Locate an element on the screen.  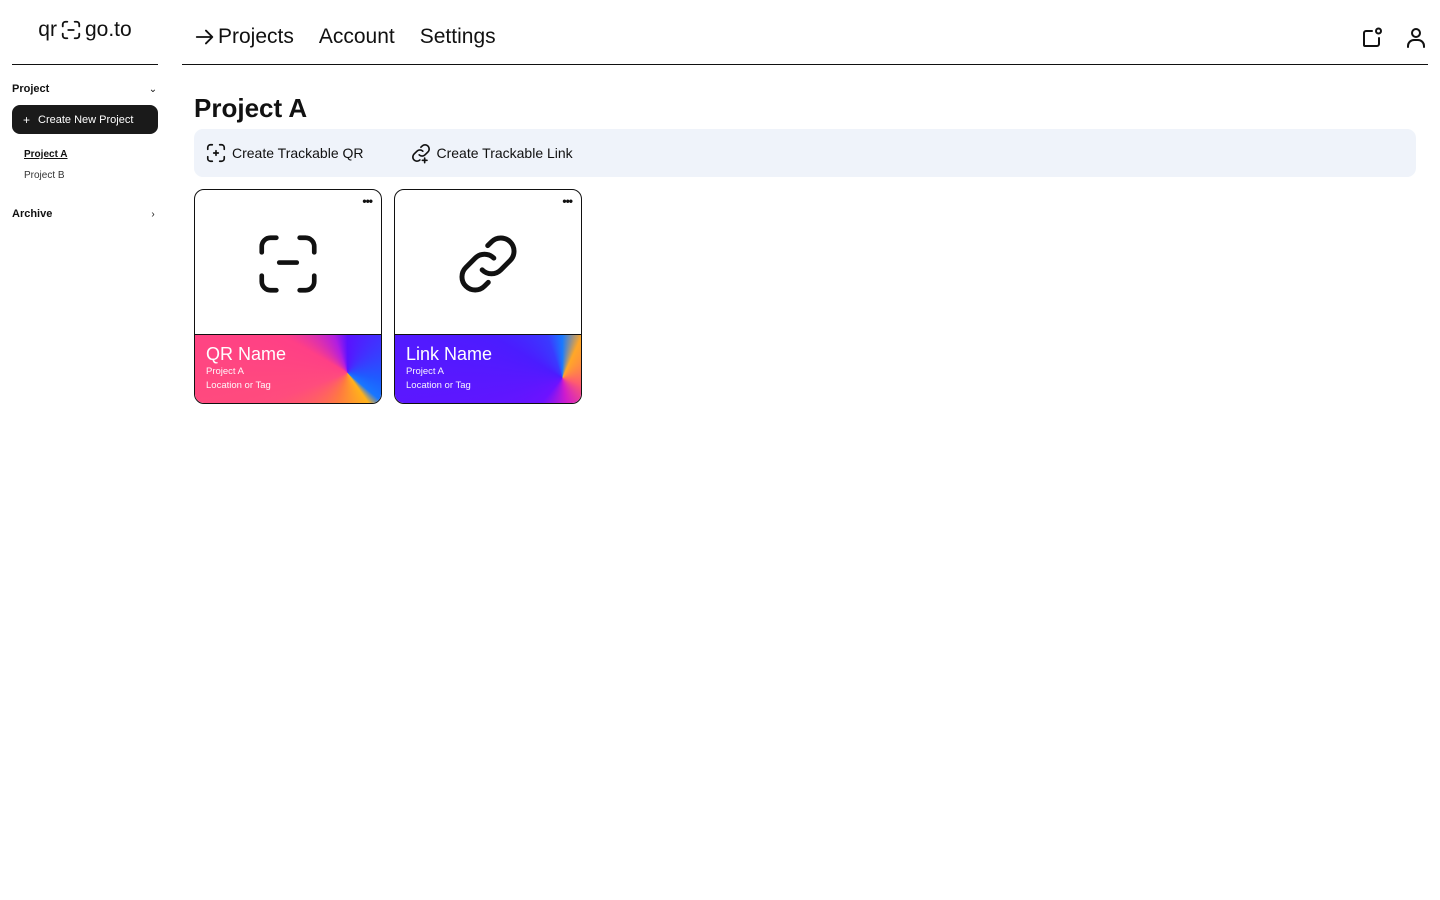
qr-add-icon is located at coordinates (216, 153).